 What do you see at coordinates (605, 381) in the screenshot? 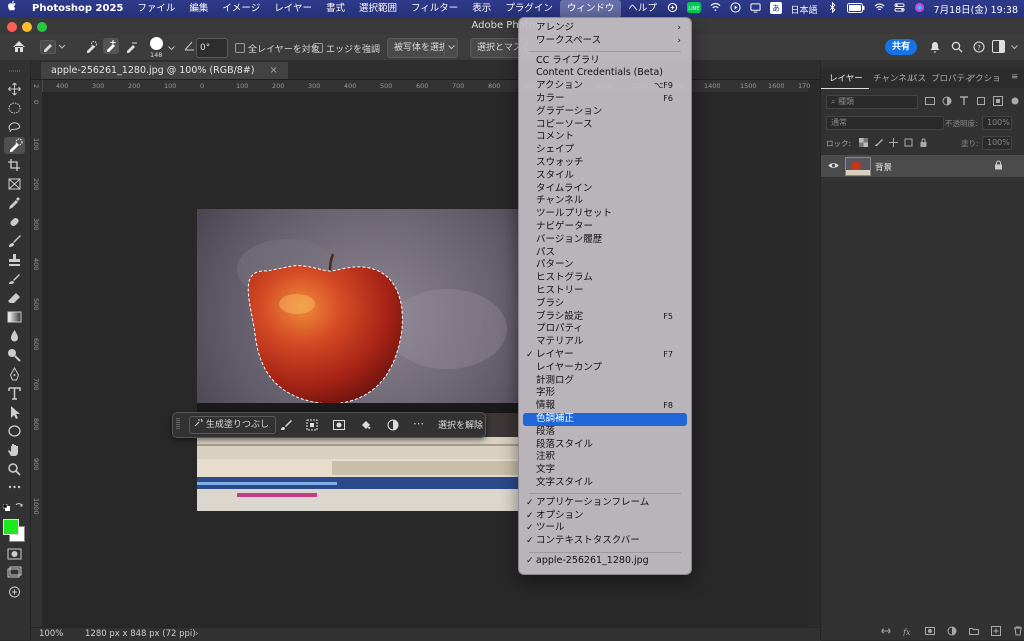
I see `window-menu-item: 計測ログ` at bounding box center [605, 381].